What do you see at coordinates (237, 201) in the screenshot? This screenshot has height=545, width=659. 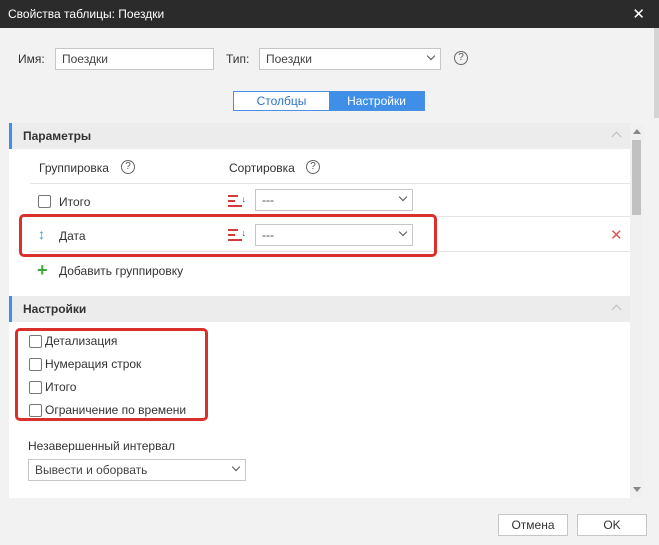 I see `sort-order-icon: ↓` at bounding box center [237, 201].